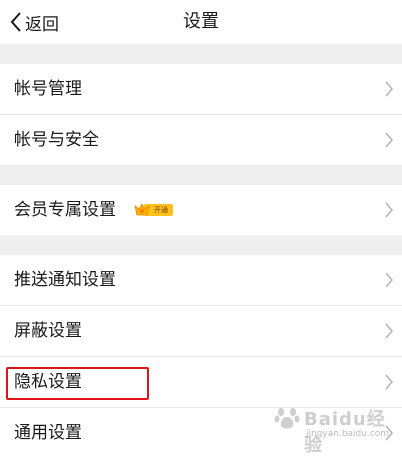  What do you see at coordinates (161, 210) in the screenshot?
I see `vip-badge-label: 开通` at bounding box center [161, 210].